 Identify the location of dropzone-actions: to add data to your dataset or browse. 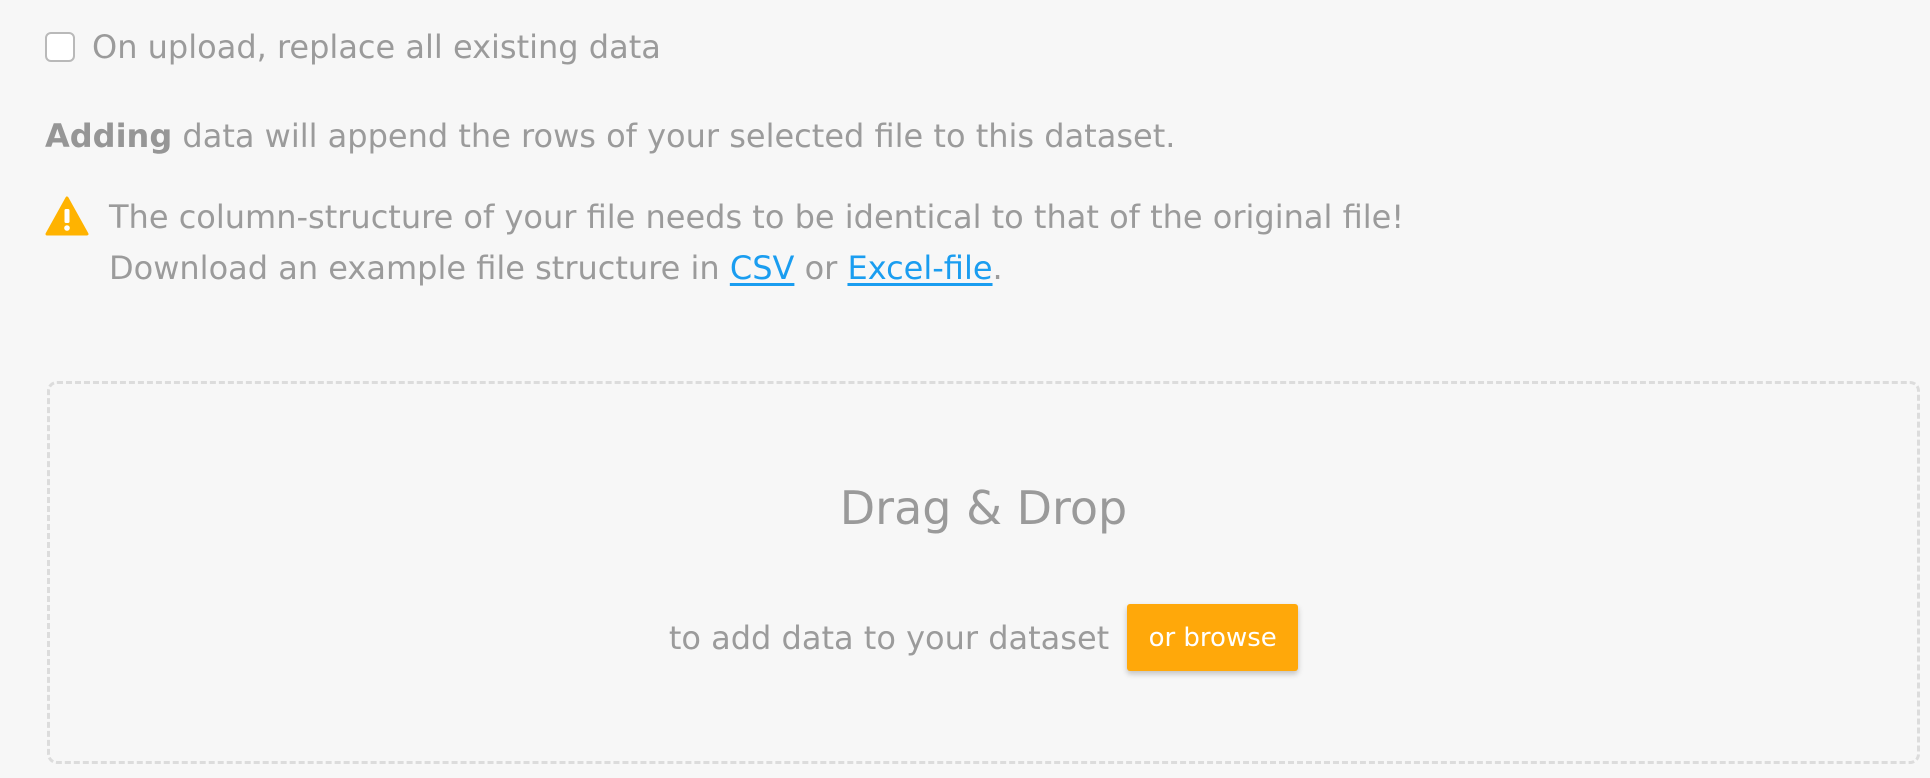
(983, 637).